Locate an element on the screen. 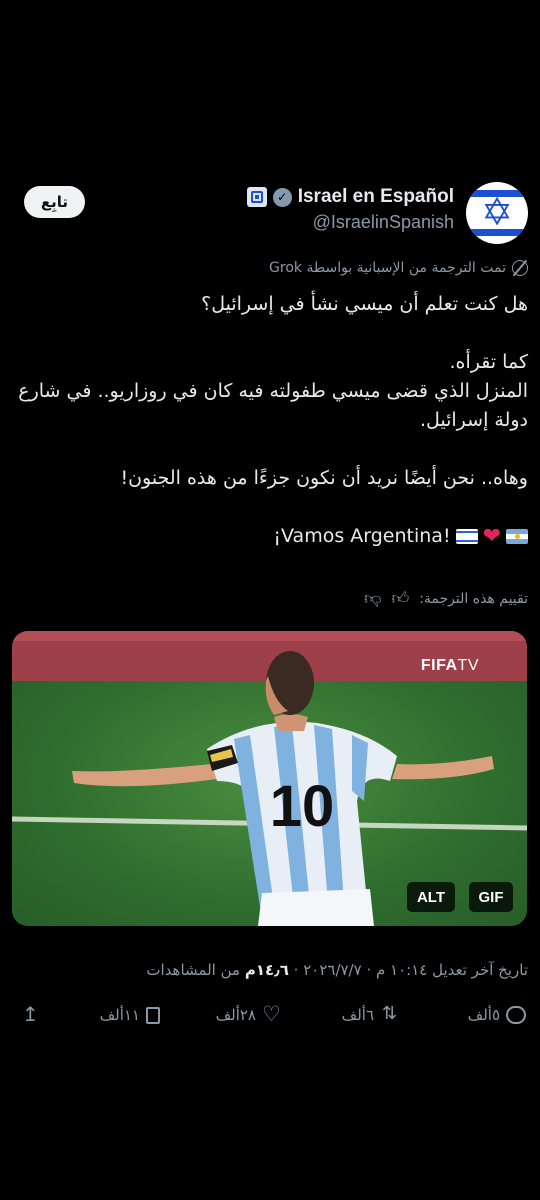 Image resolution: width=540 pixels, height=1200 pixels. grok-icon is located at coordinates (520, 268).